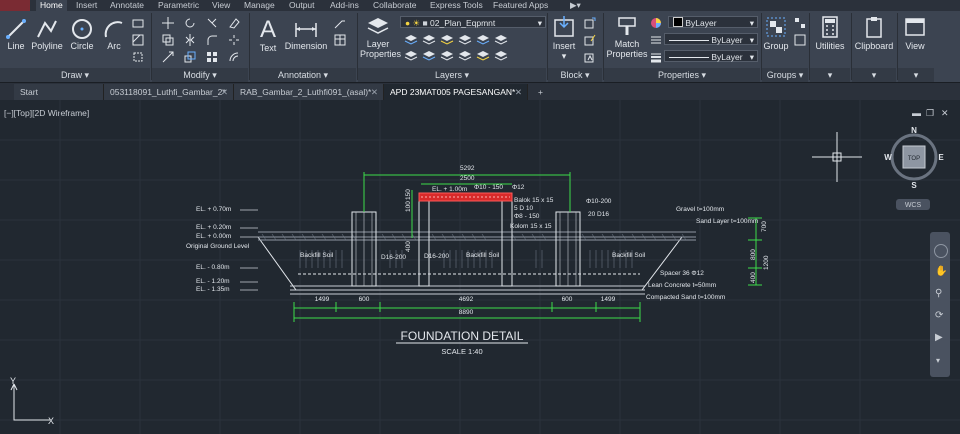  I want to click on arc-button: Arc, so click(114, 34).